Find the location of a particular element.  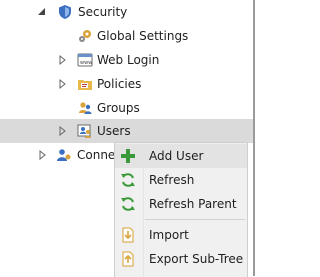

tree-node-label: Groups is located at coordinates (118, 108).